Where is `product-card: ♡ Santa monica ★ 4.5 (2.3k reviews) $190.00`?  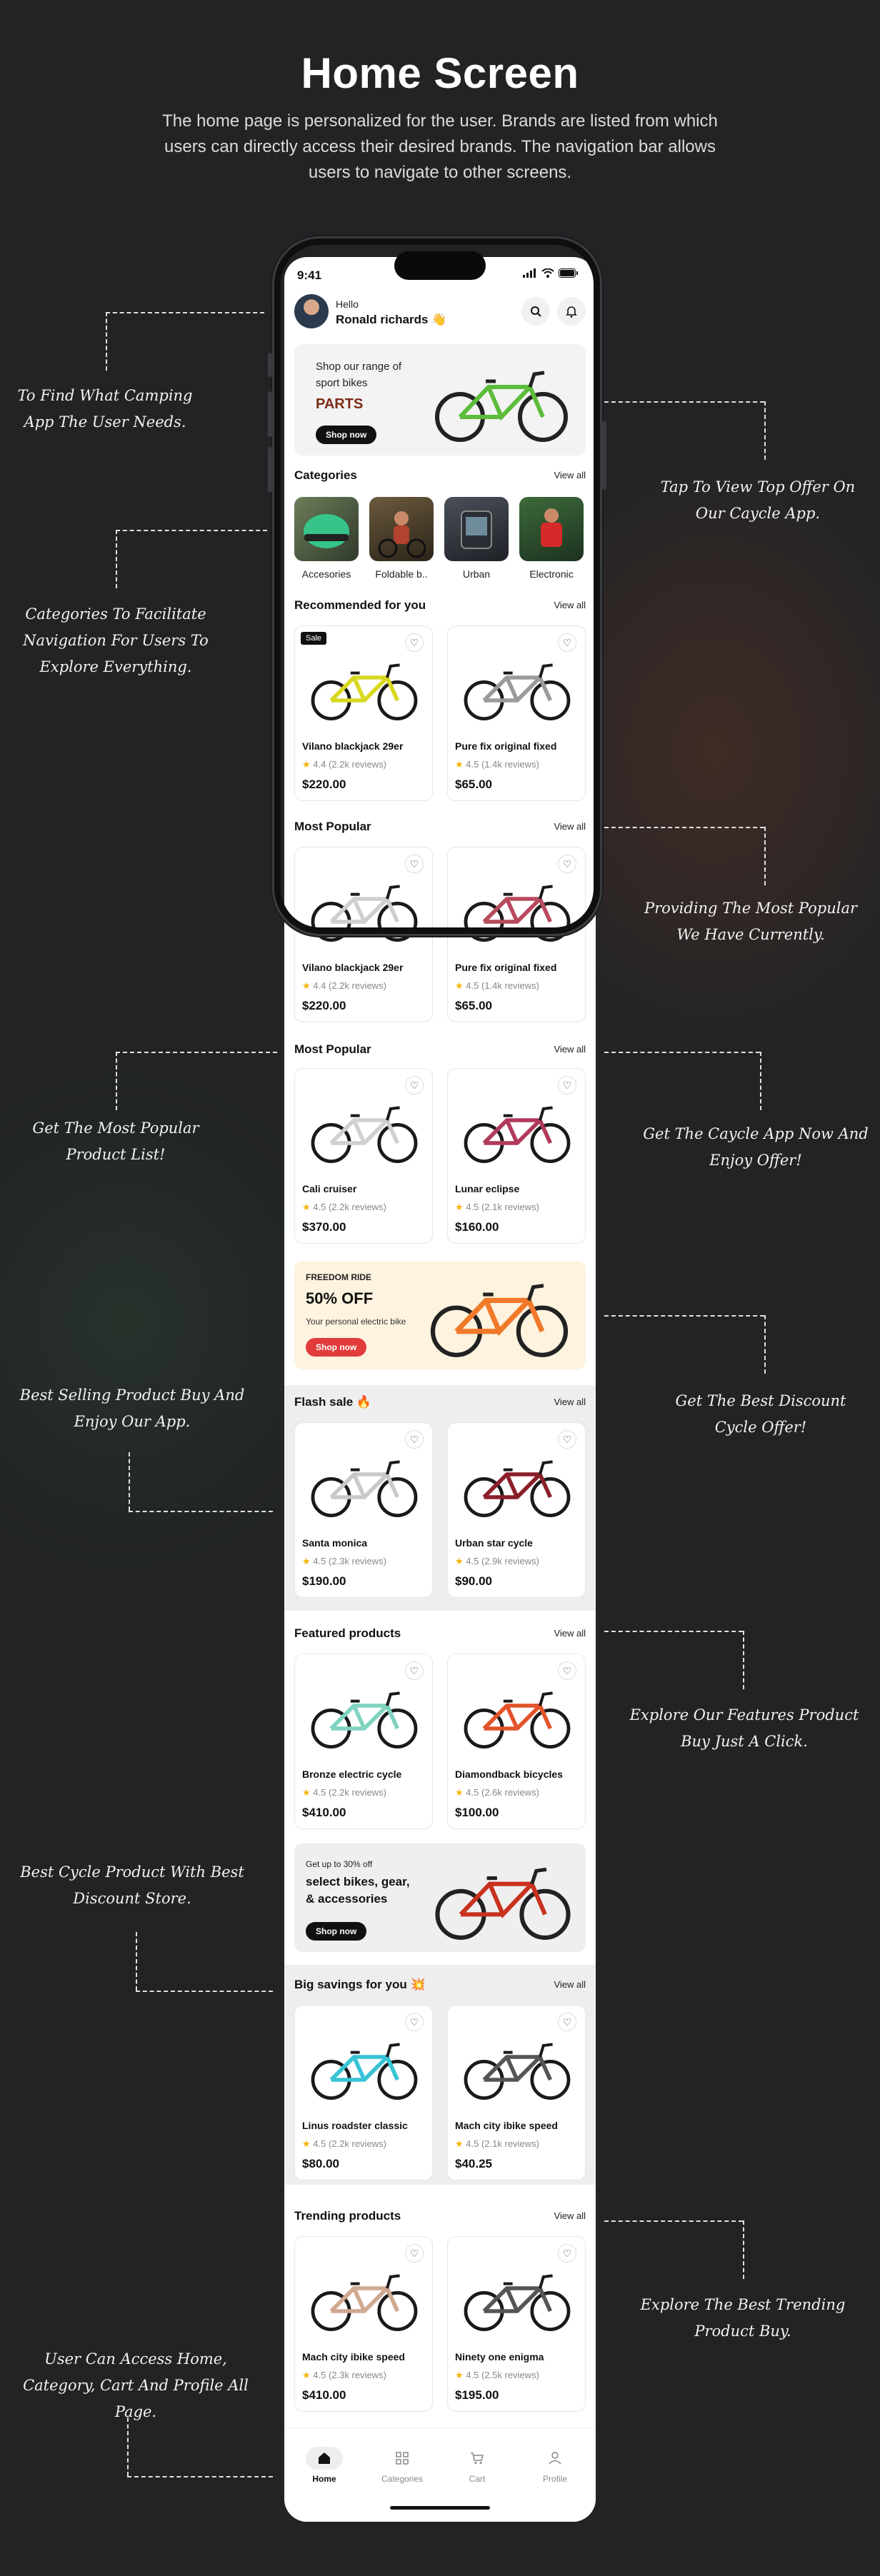 product-card: ♡ Santa monica ★ 4.5 (2.3k reviews) $190.00 is located at coordinates (363, 1510).